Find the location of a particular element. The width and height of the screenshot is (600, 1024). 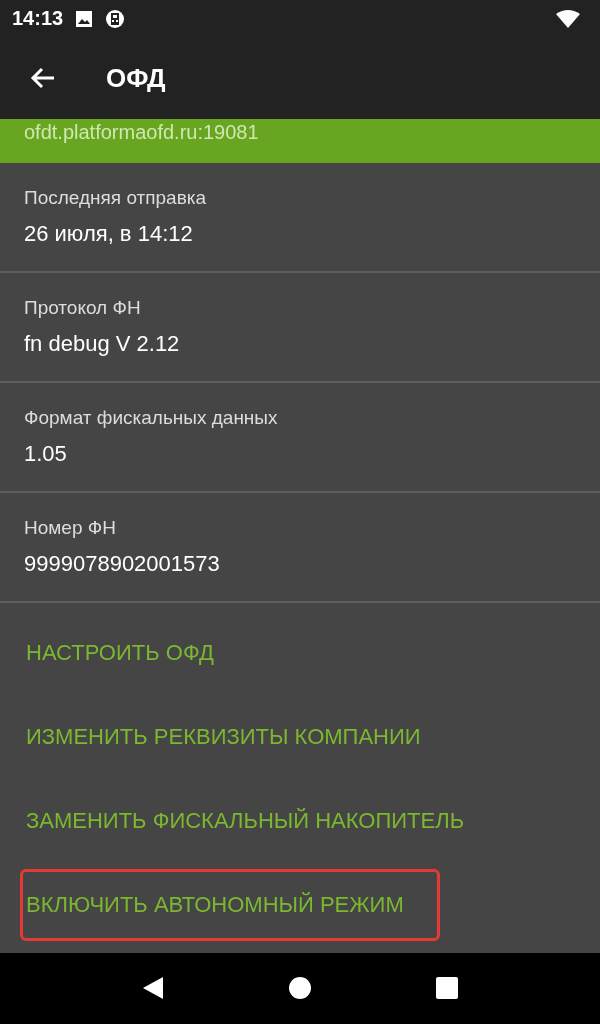

action-link: ИЗМЕНИТЬ РЕКВИЗИТЫ КОМПАНИИ is located at coordinates (230, 736).